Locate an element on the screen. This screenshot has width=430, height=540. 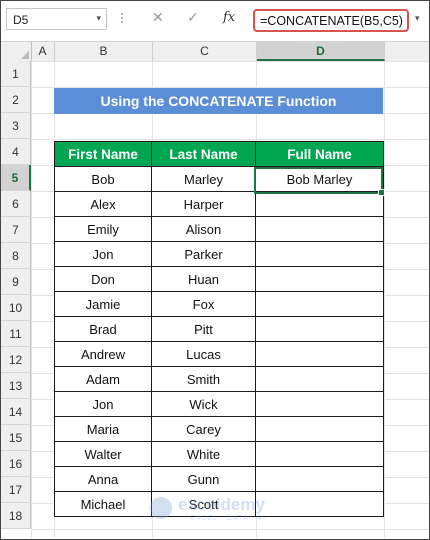
last-name-cell: Wick is located at coordinates (203, 404).